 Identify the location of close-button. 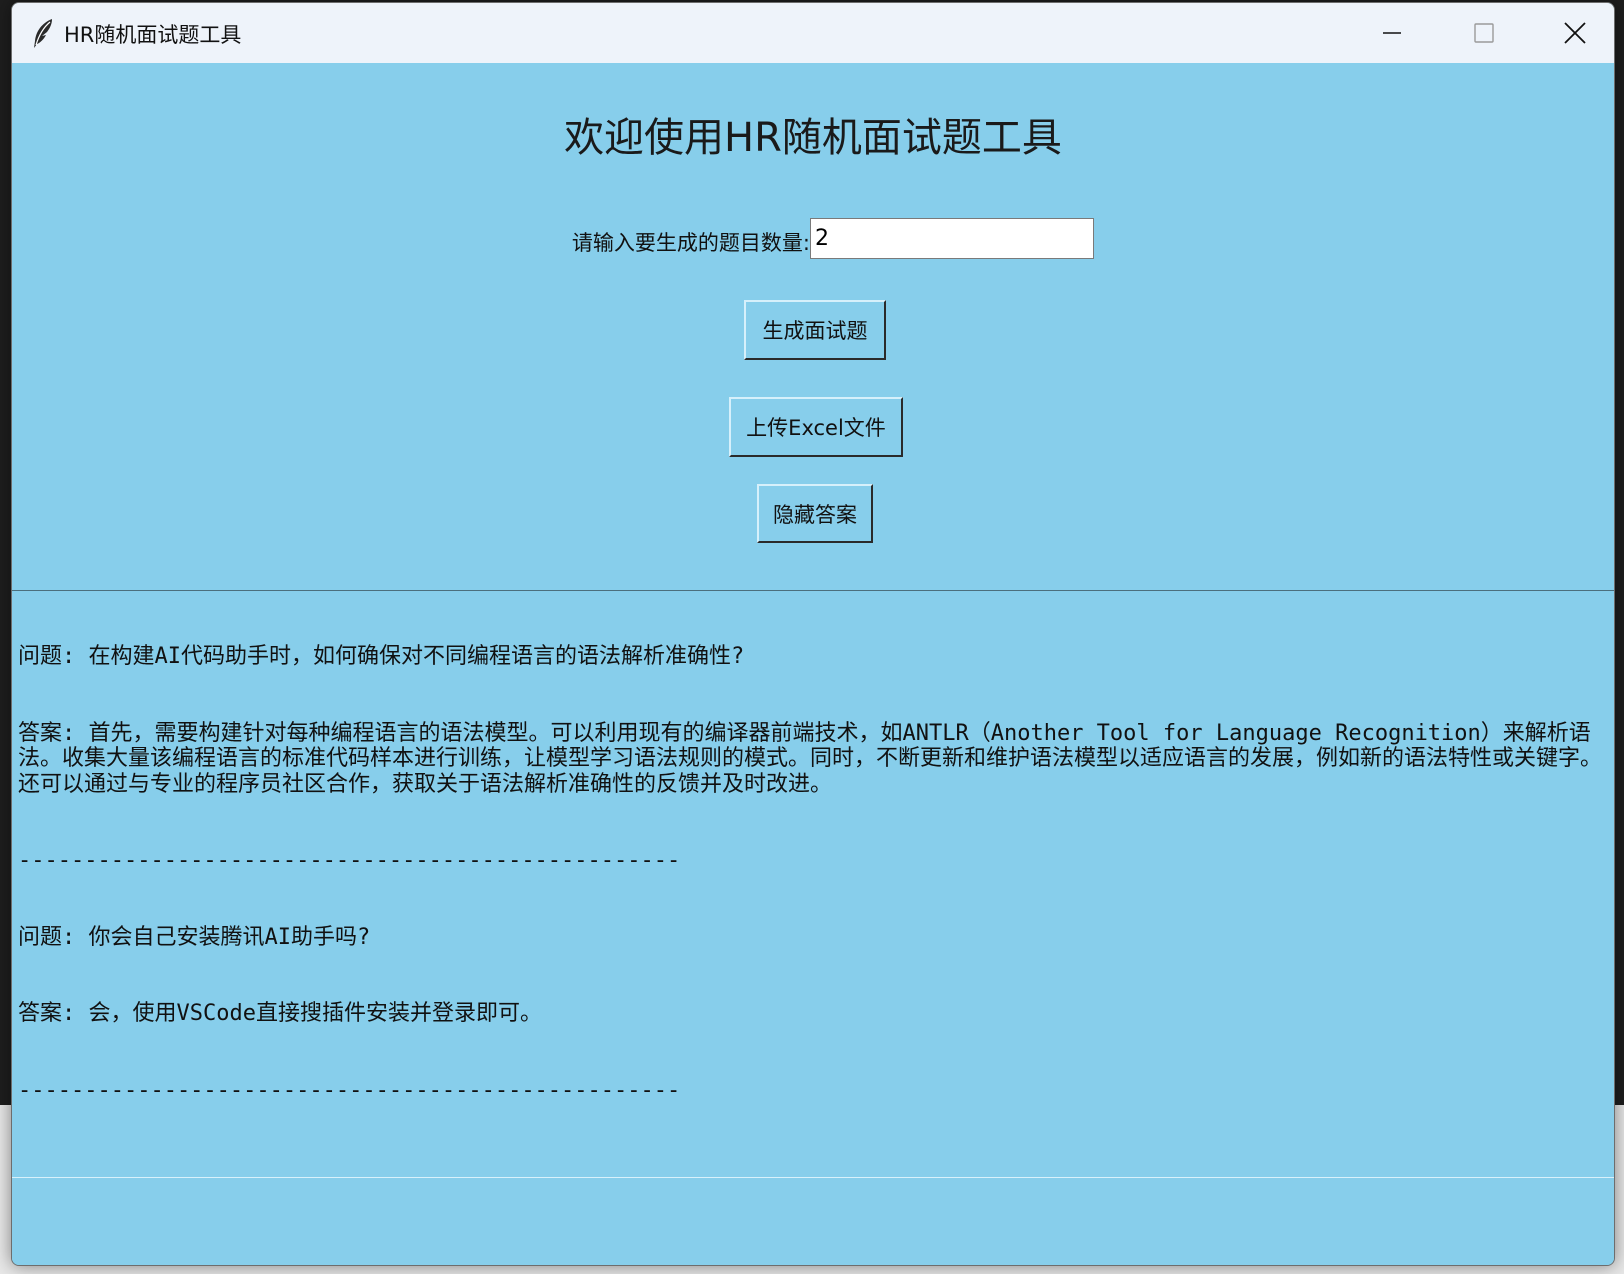
(1572, 33).